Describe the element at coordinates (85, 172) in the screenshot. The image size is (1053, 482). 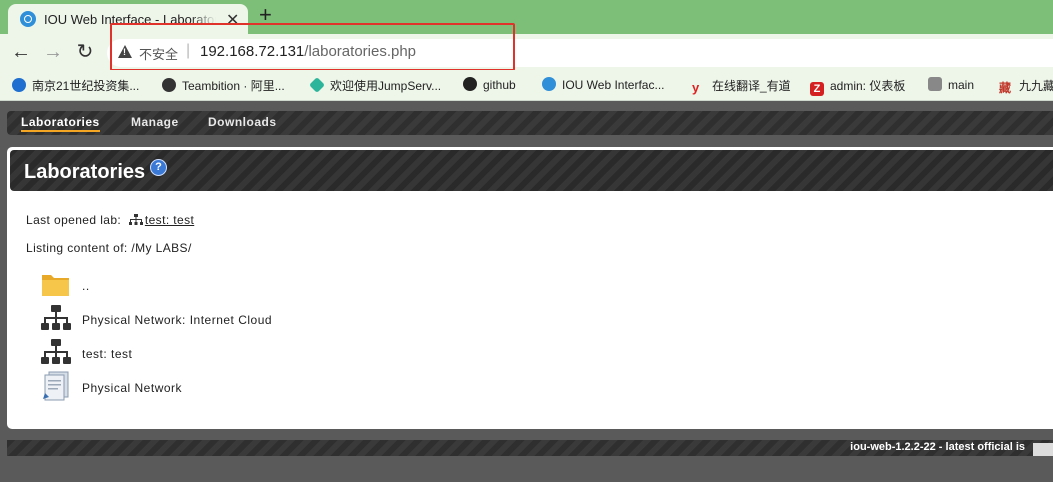
I see `page-title: Laboratories` at that location.